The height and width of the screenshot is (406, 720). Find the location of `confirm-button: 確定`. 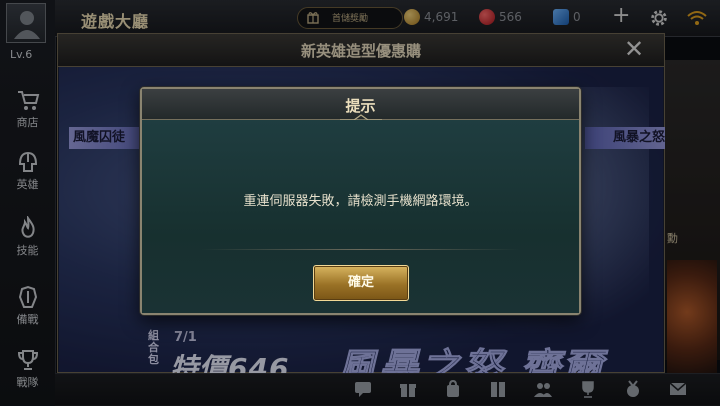

confirm-button: 確定 is located at coordinates (361, 283).